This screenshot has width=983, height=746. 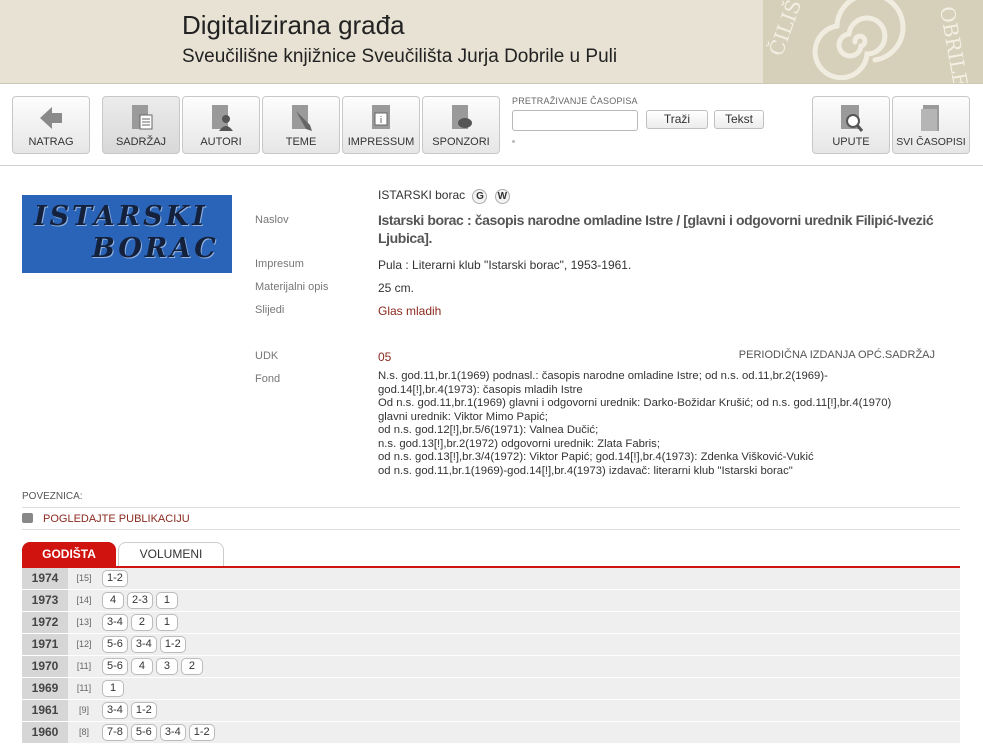 I want to click on contents-icon, so click(x=142, y=117).